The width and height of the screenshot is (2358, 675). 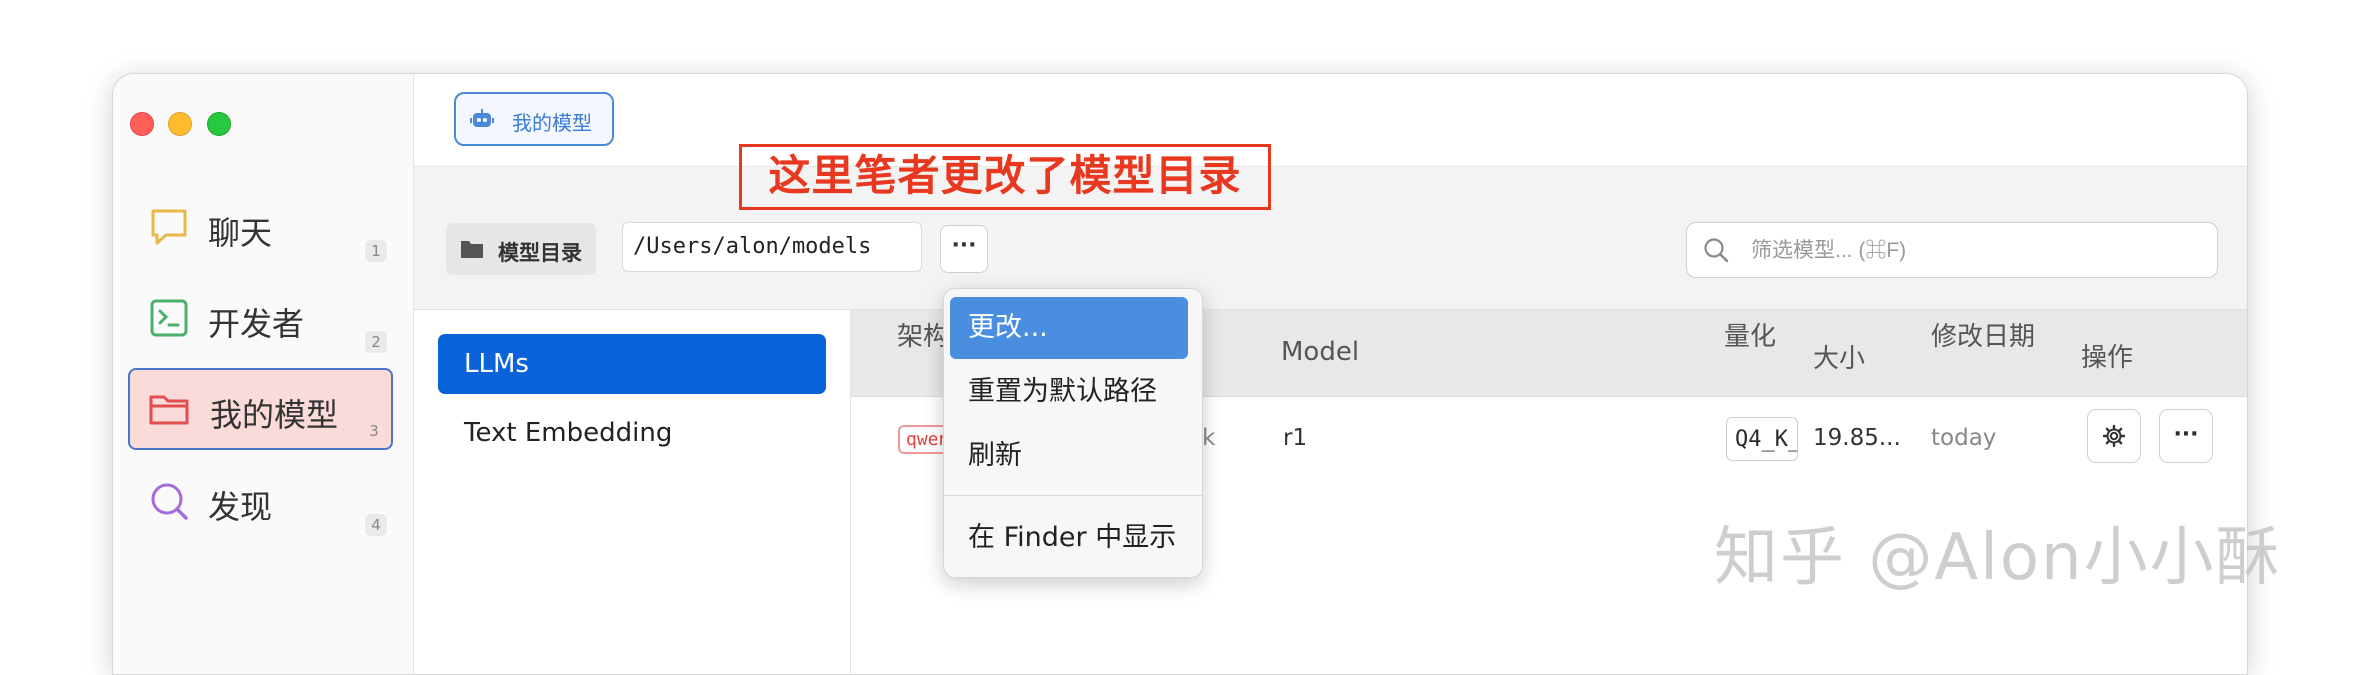 What do you see at coordinates (1750, 334) in the screenshot?
I see `column-header-quantization: 量化` at bounding box center [1750, 334].